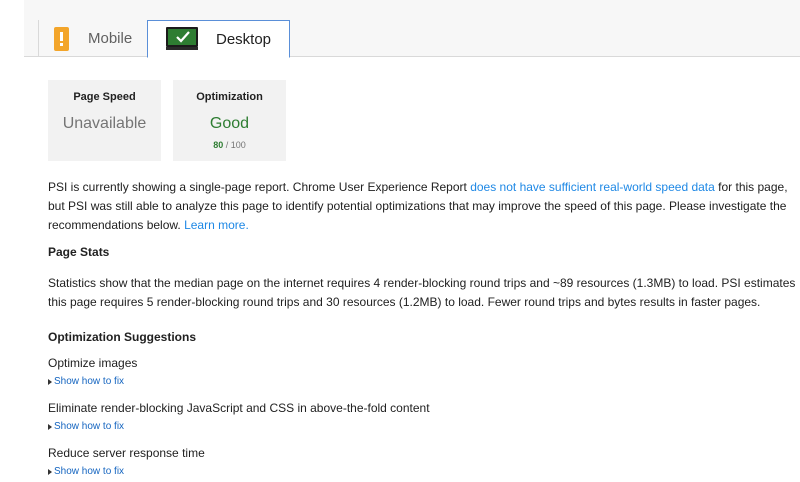  I want to click on monitor-screen, so click(182, 37).